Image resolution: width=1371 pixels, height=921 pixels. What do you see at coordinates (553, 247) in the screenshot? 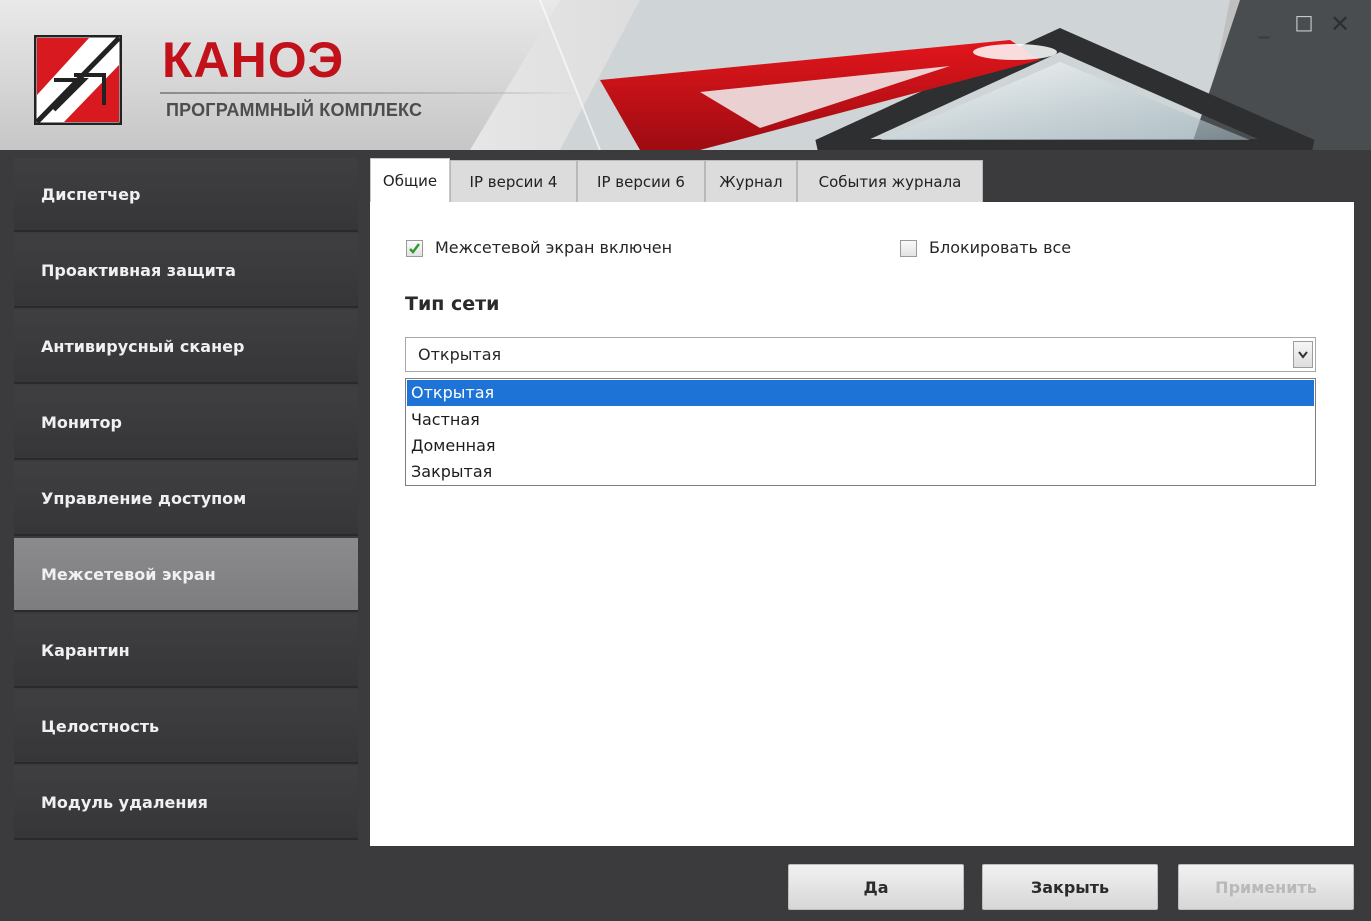
I see `firewall-enabled-label: Межсетевой экран включен` at bounding box center [553, 247].